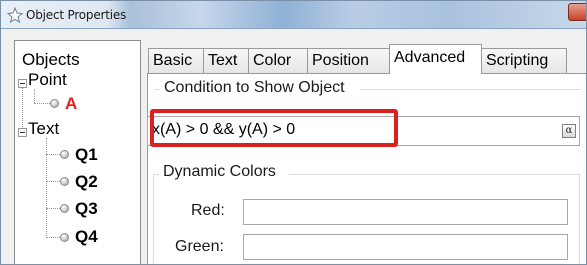  What do you see at coordinates (86, 155) in the screenshot?
I see `tree-item-q1: Q1` at bounding box center [86, 155].